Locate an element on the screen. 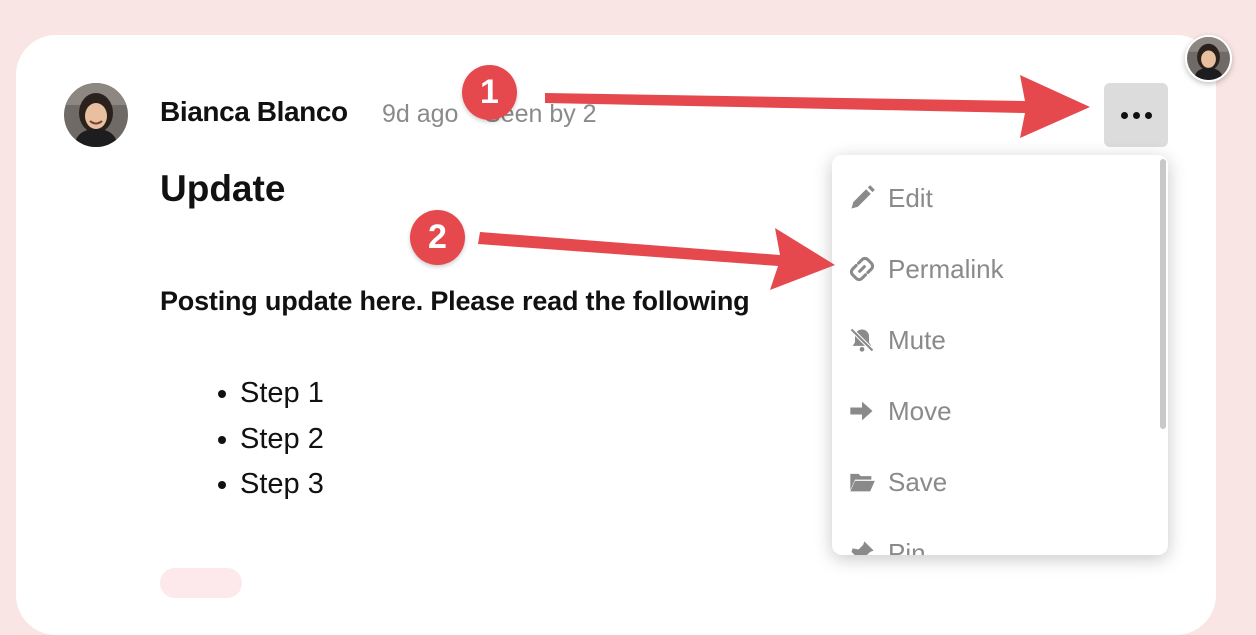 This screenshot has width=1256, height=635. more-options-button is located at coordinates (1136, 115).